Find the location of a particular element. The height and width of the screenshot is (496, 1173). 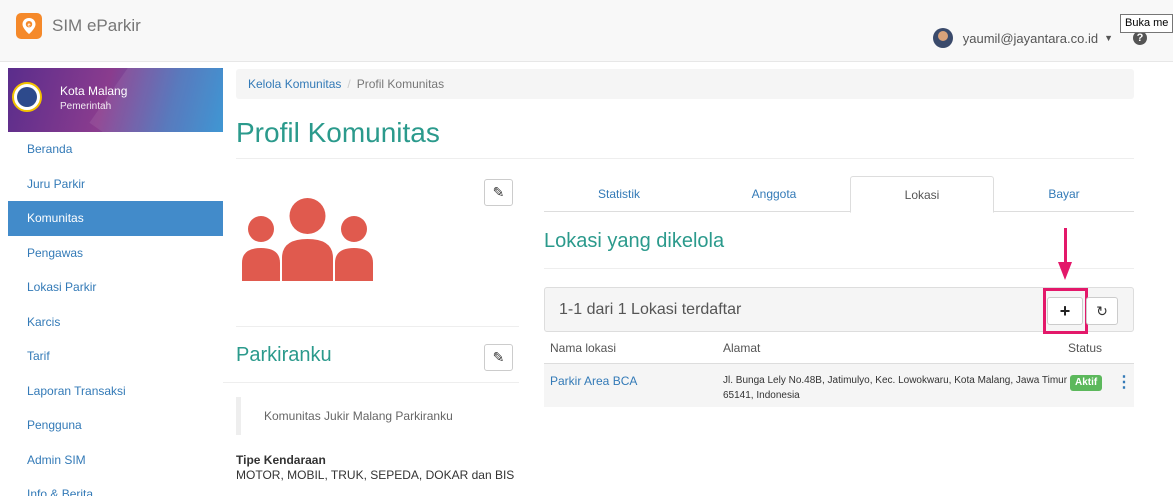

sidebar-item-lokasi-parkir: Lokasi Parkir is located at coordinates (115, 287).